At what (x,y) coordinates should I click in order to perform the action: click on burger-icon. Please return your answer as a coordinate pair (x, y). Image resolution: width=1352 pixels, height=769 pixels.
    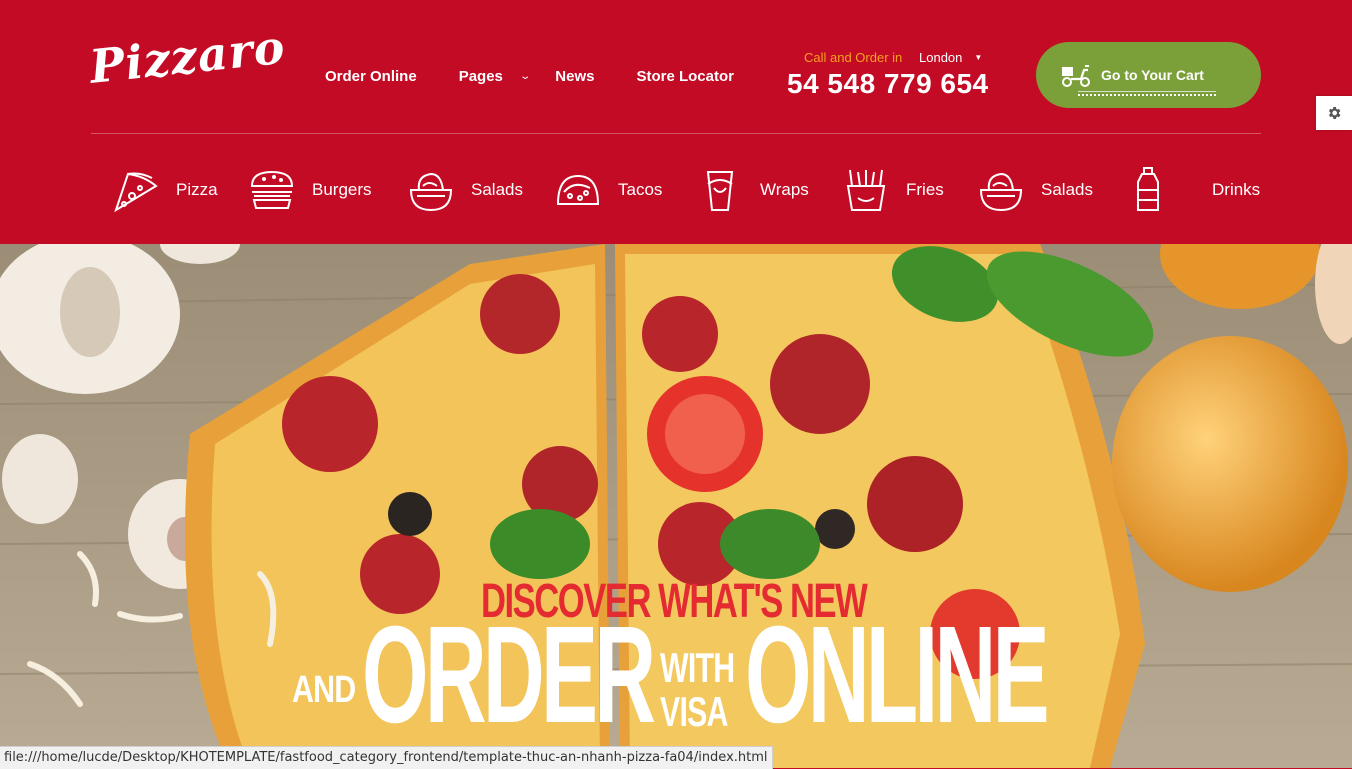
    Looking at the image, I should click on (272, 189).